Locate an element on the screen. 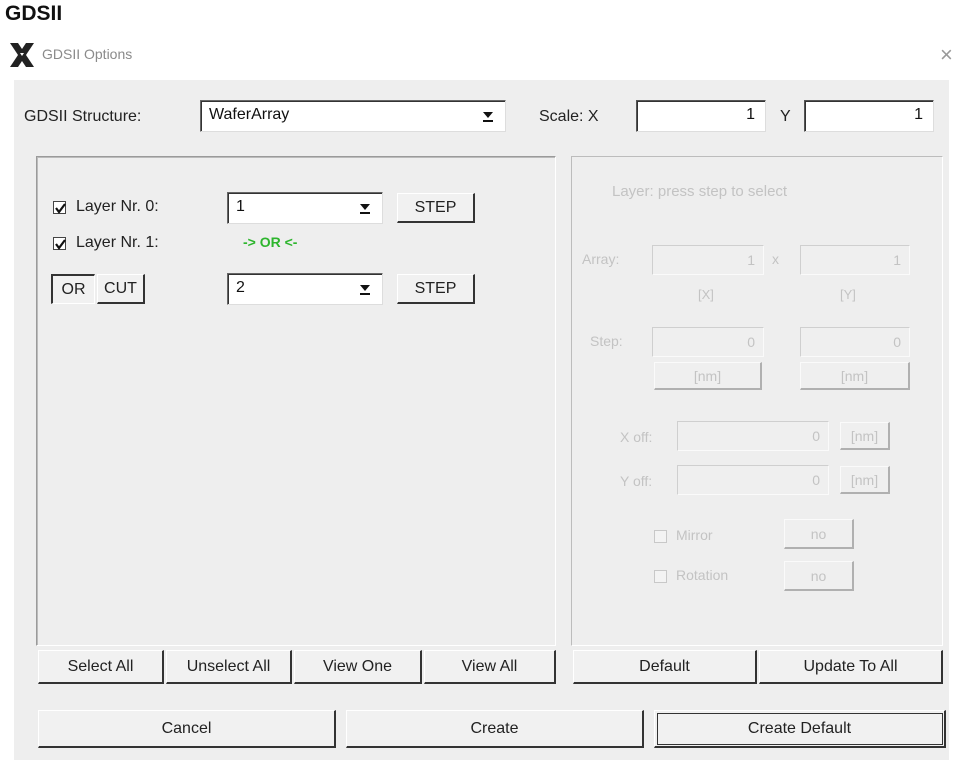 The width and height of the screenshot is (959, 769). array-x-unit: [X] is located at coordinates (706, 294).